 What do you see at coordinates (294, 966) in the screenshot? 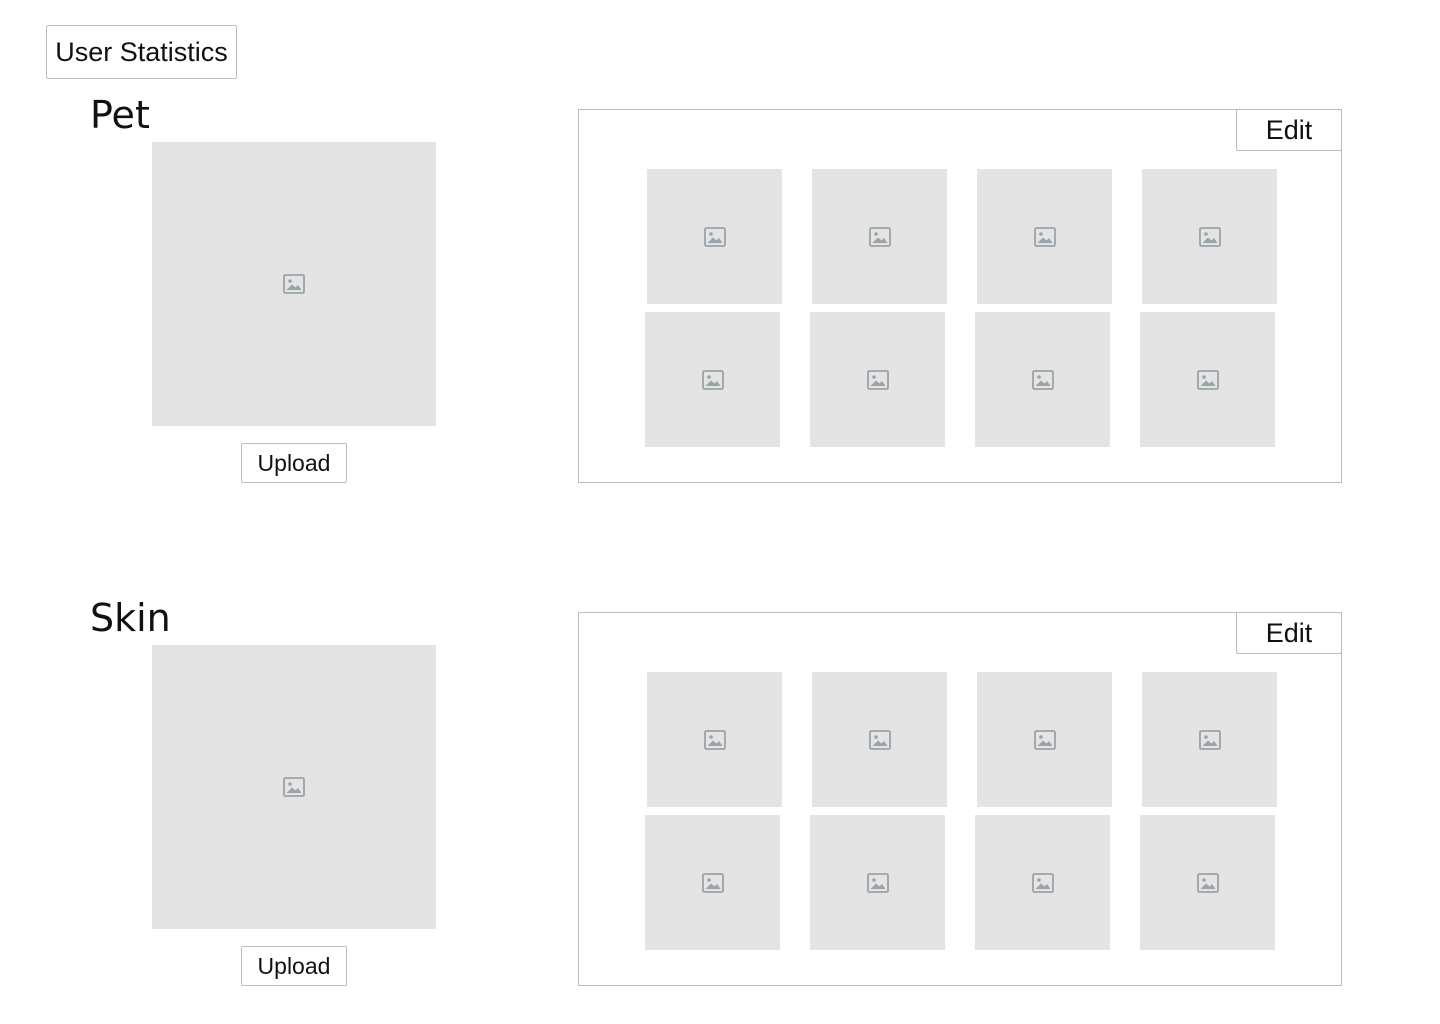
I see `skin-upload-button: Upload` at bounding box center [294, 966].